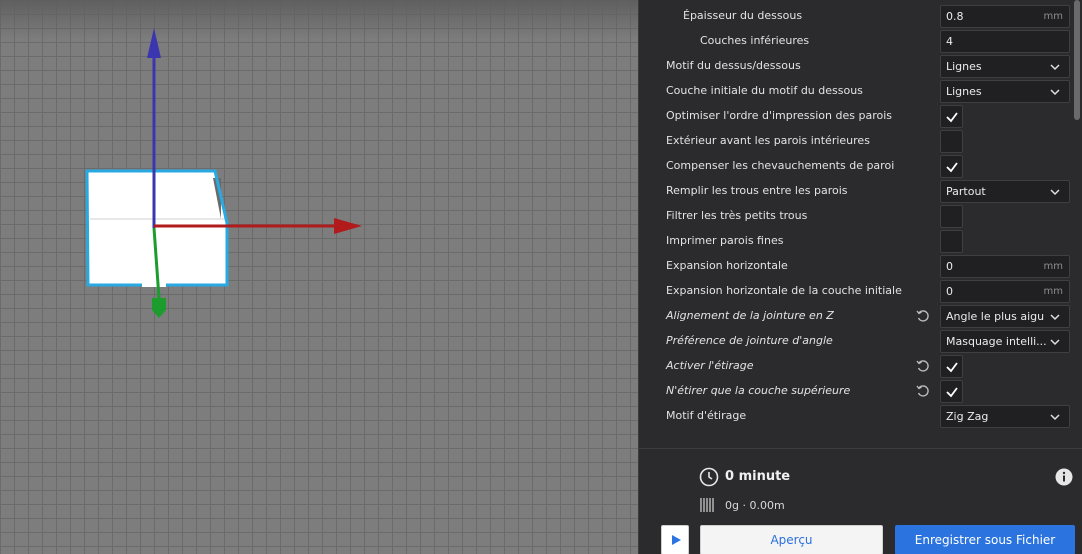  Describe the element at coordinates (750, 315) in the screenshot. I see `setting-label: Alignement de la jointure en Z` at that location.